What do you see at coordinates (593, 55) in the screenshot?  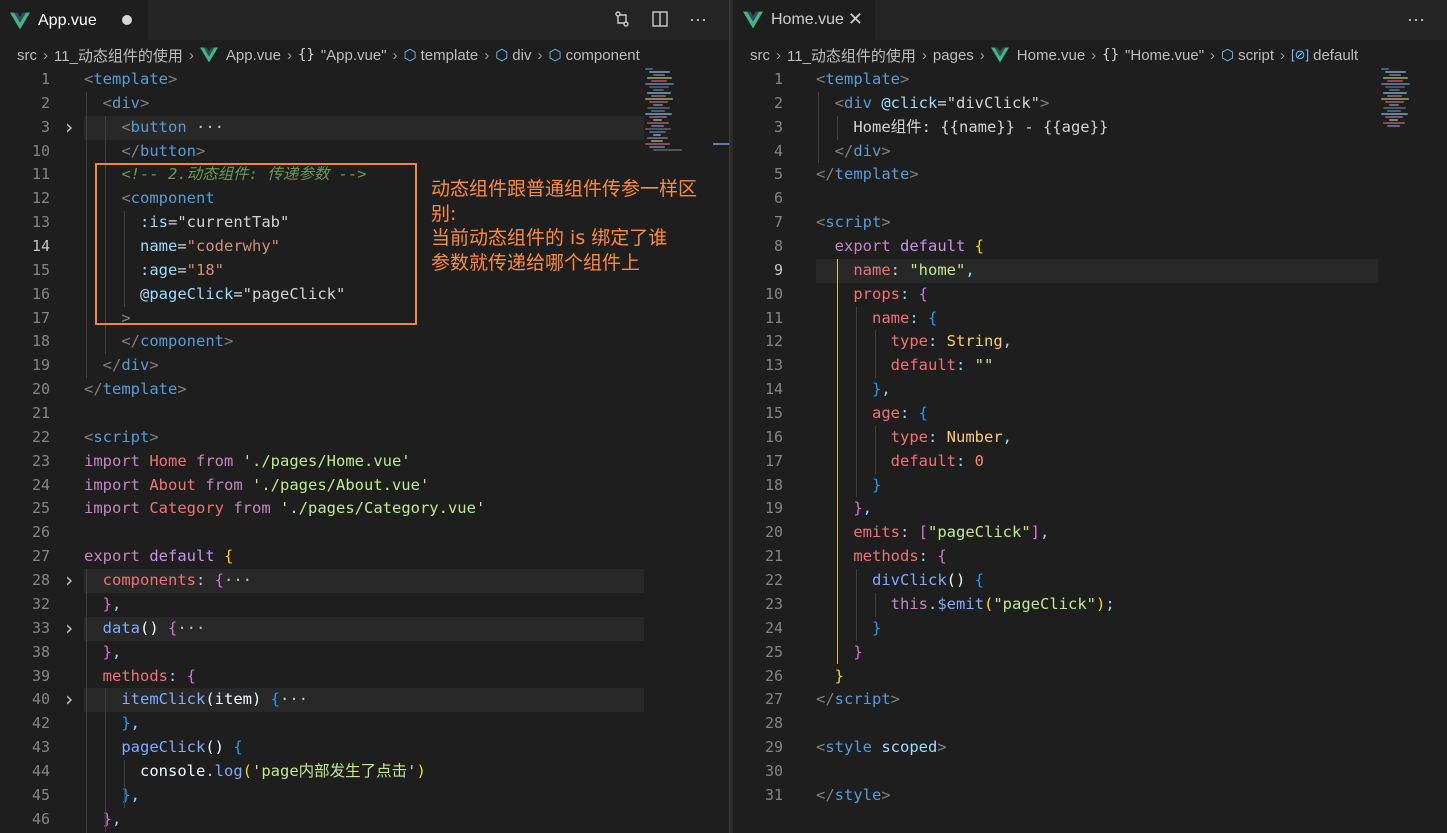 I see `breadcrumb-item: ⬡ component` at bounding box center [593, 55].